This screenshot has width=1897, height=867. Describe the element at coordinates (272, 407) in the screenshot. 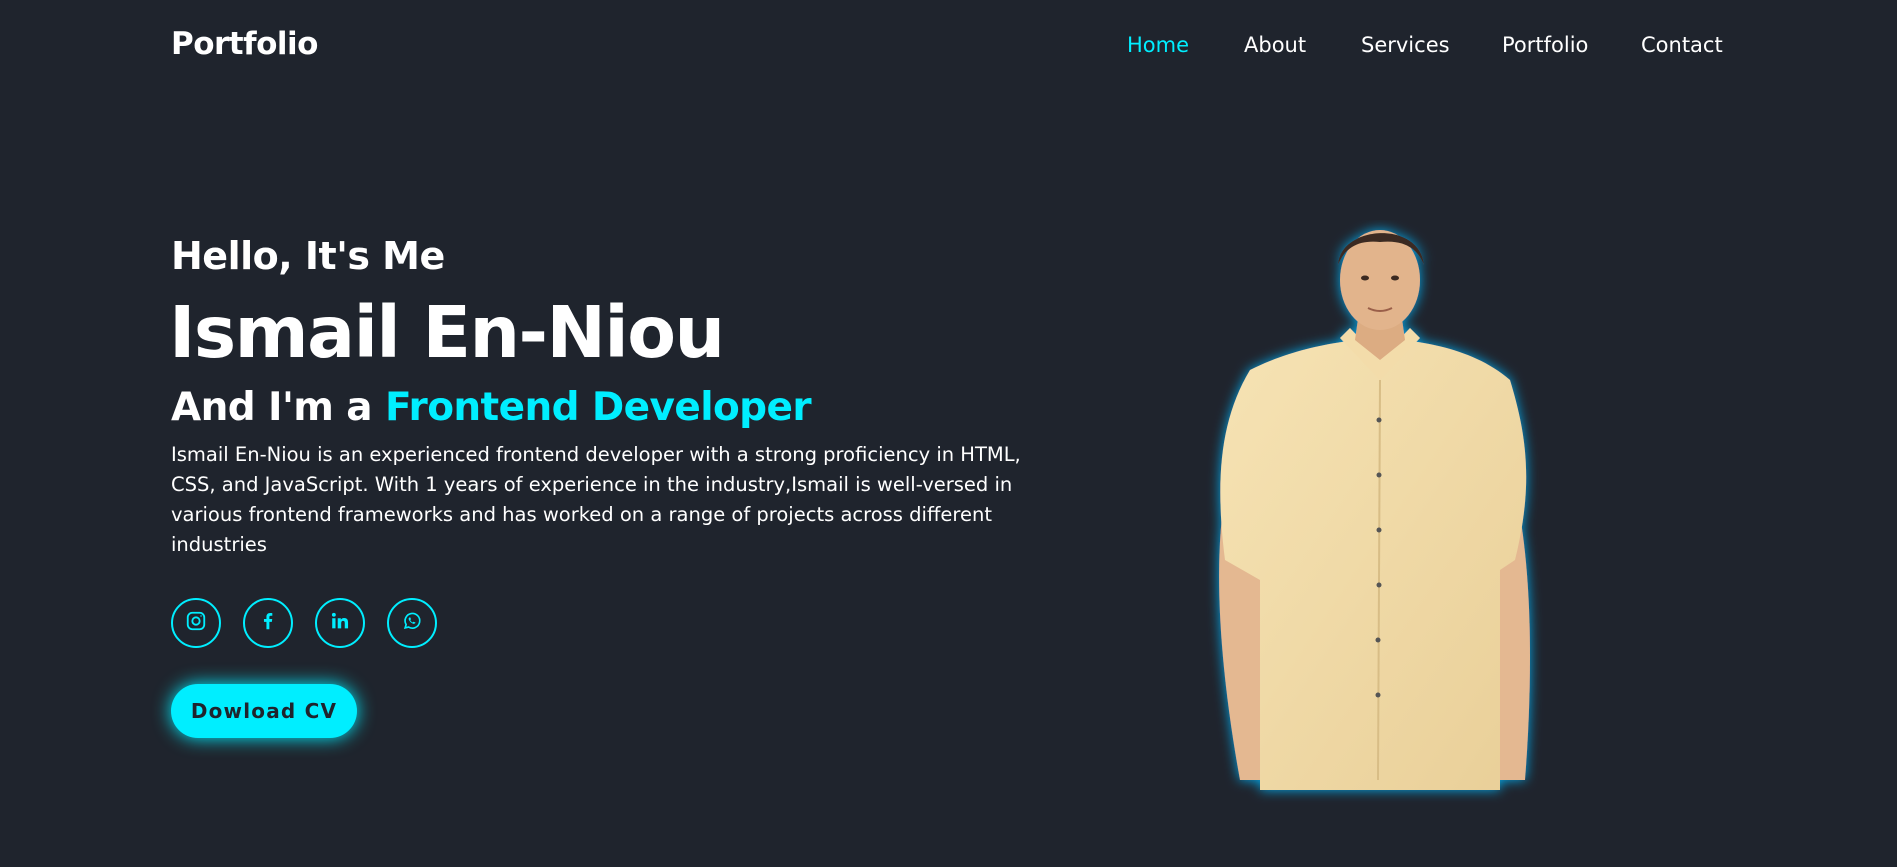

I see `role-prefix: And I'm a` at that location.